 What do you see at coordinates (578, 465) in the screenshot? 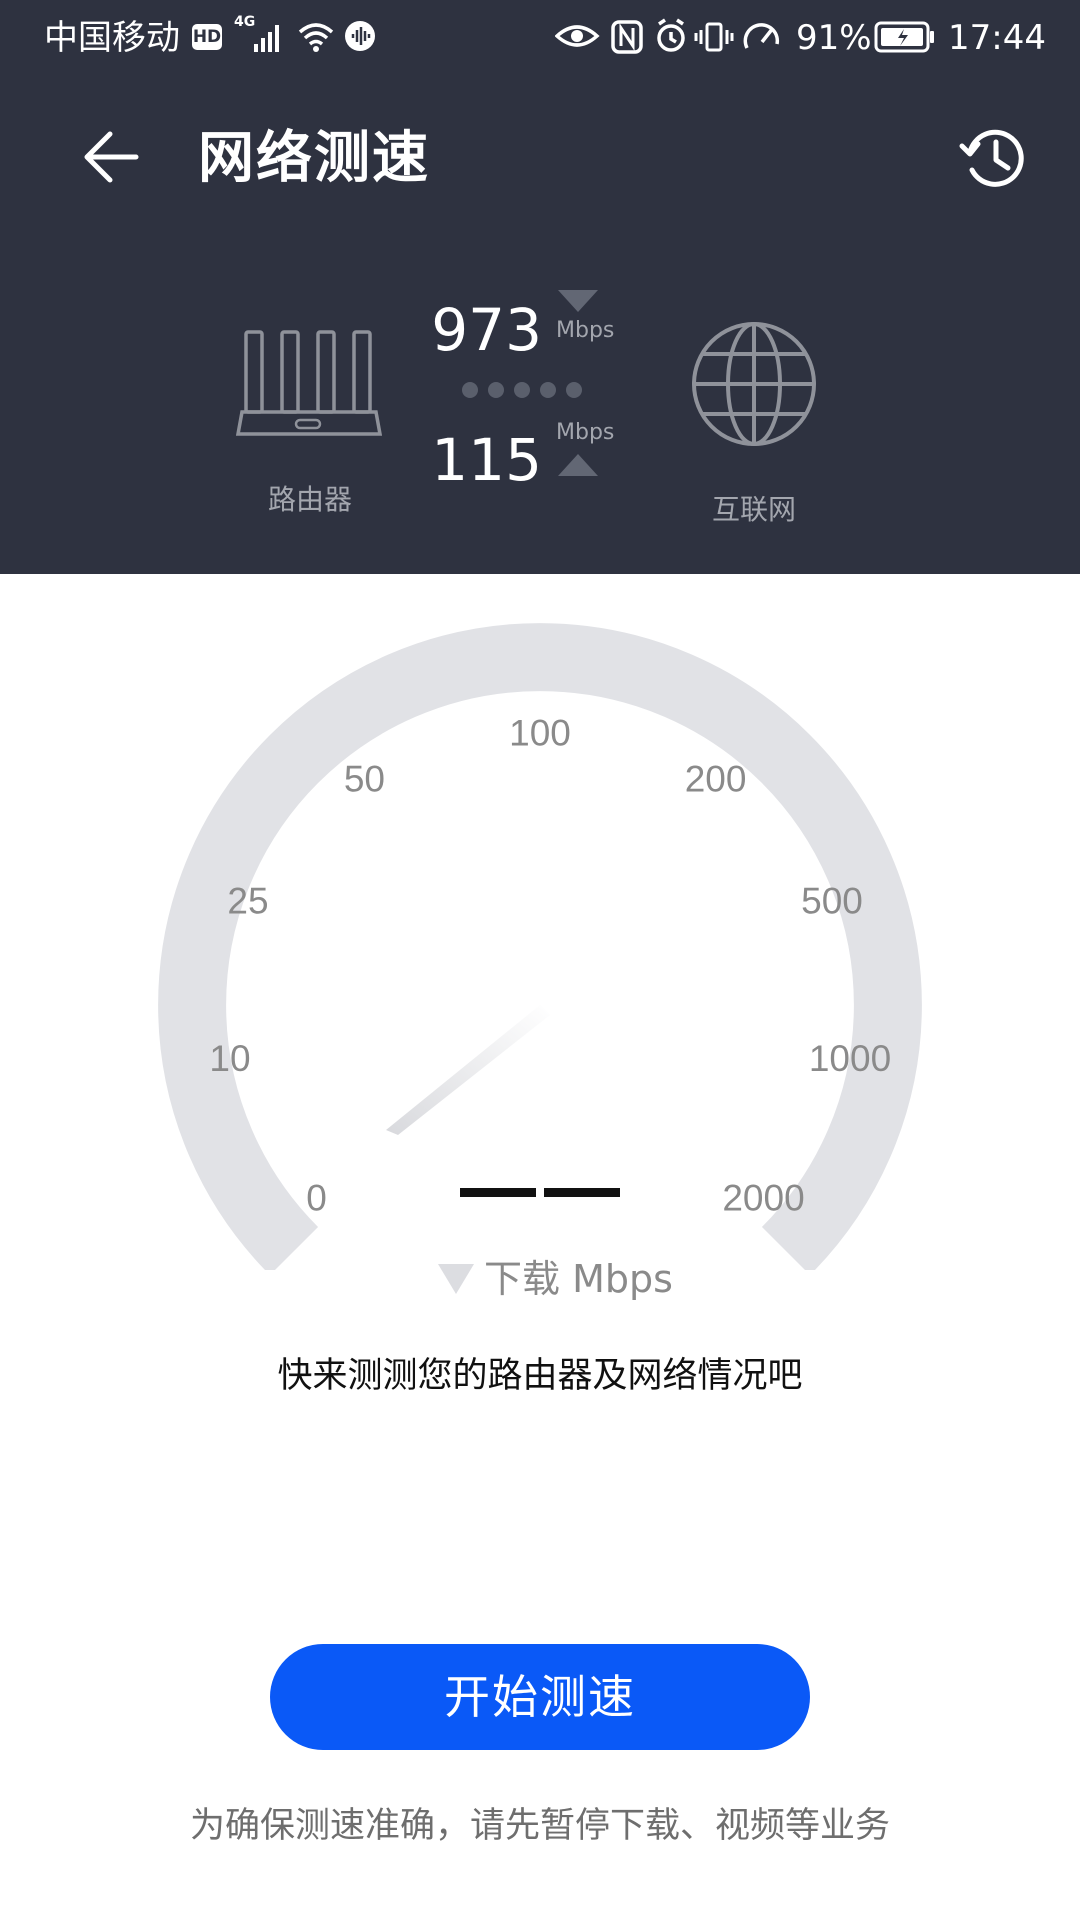
I see `upload-arrow-icon` at bounding box center [578, 465].